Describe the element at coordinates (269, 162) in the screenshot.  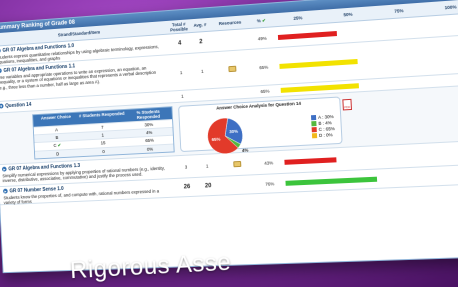
I see `pct-value: 43%` at that location.